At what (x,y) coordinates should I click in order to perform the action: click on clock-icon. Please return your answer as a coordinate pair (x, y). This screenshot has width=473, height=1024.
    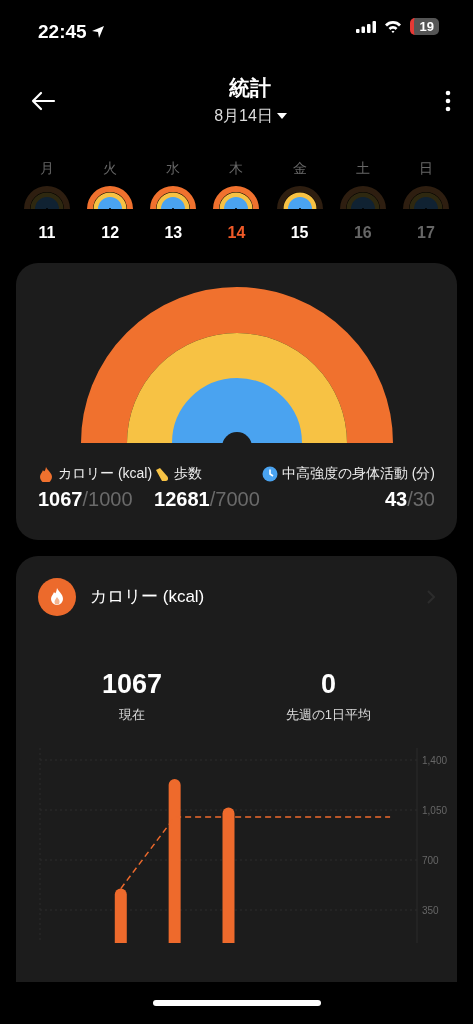
    Looking at the image, I should click on (269, 473).